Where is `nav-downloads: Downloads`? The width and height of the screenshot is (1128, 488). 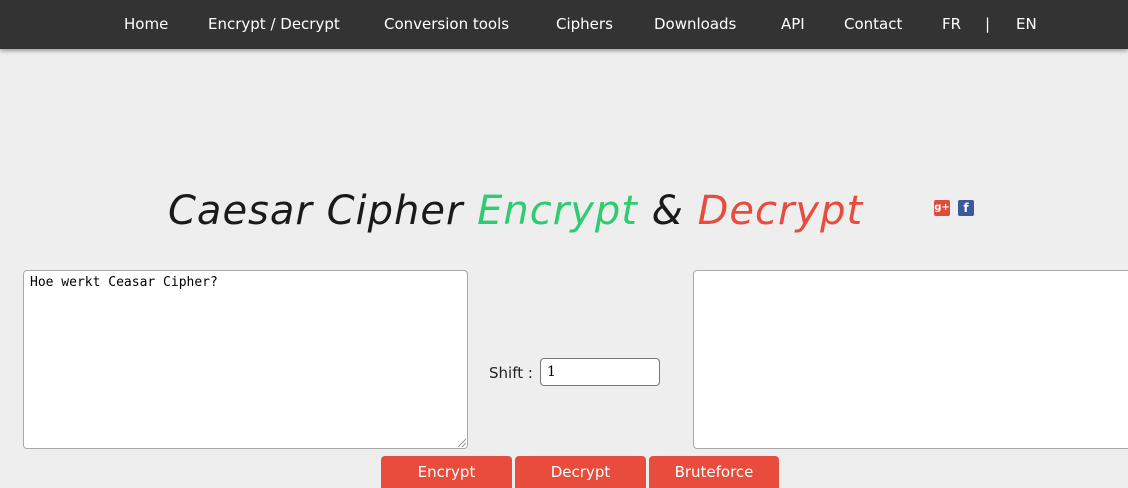 nav-downloads: Downloads is located at coordinates (695, 24).